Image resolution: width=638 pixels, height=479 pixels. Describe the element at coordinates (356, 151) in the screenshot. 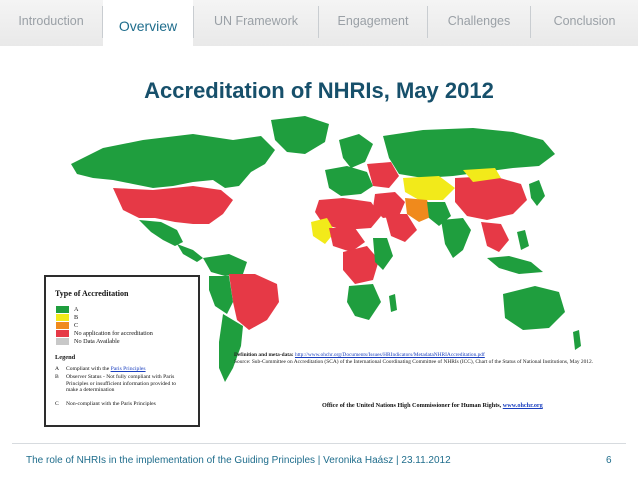

I see `map-scandinavia` at that location.